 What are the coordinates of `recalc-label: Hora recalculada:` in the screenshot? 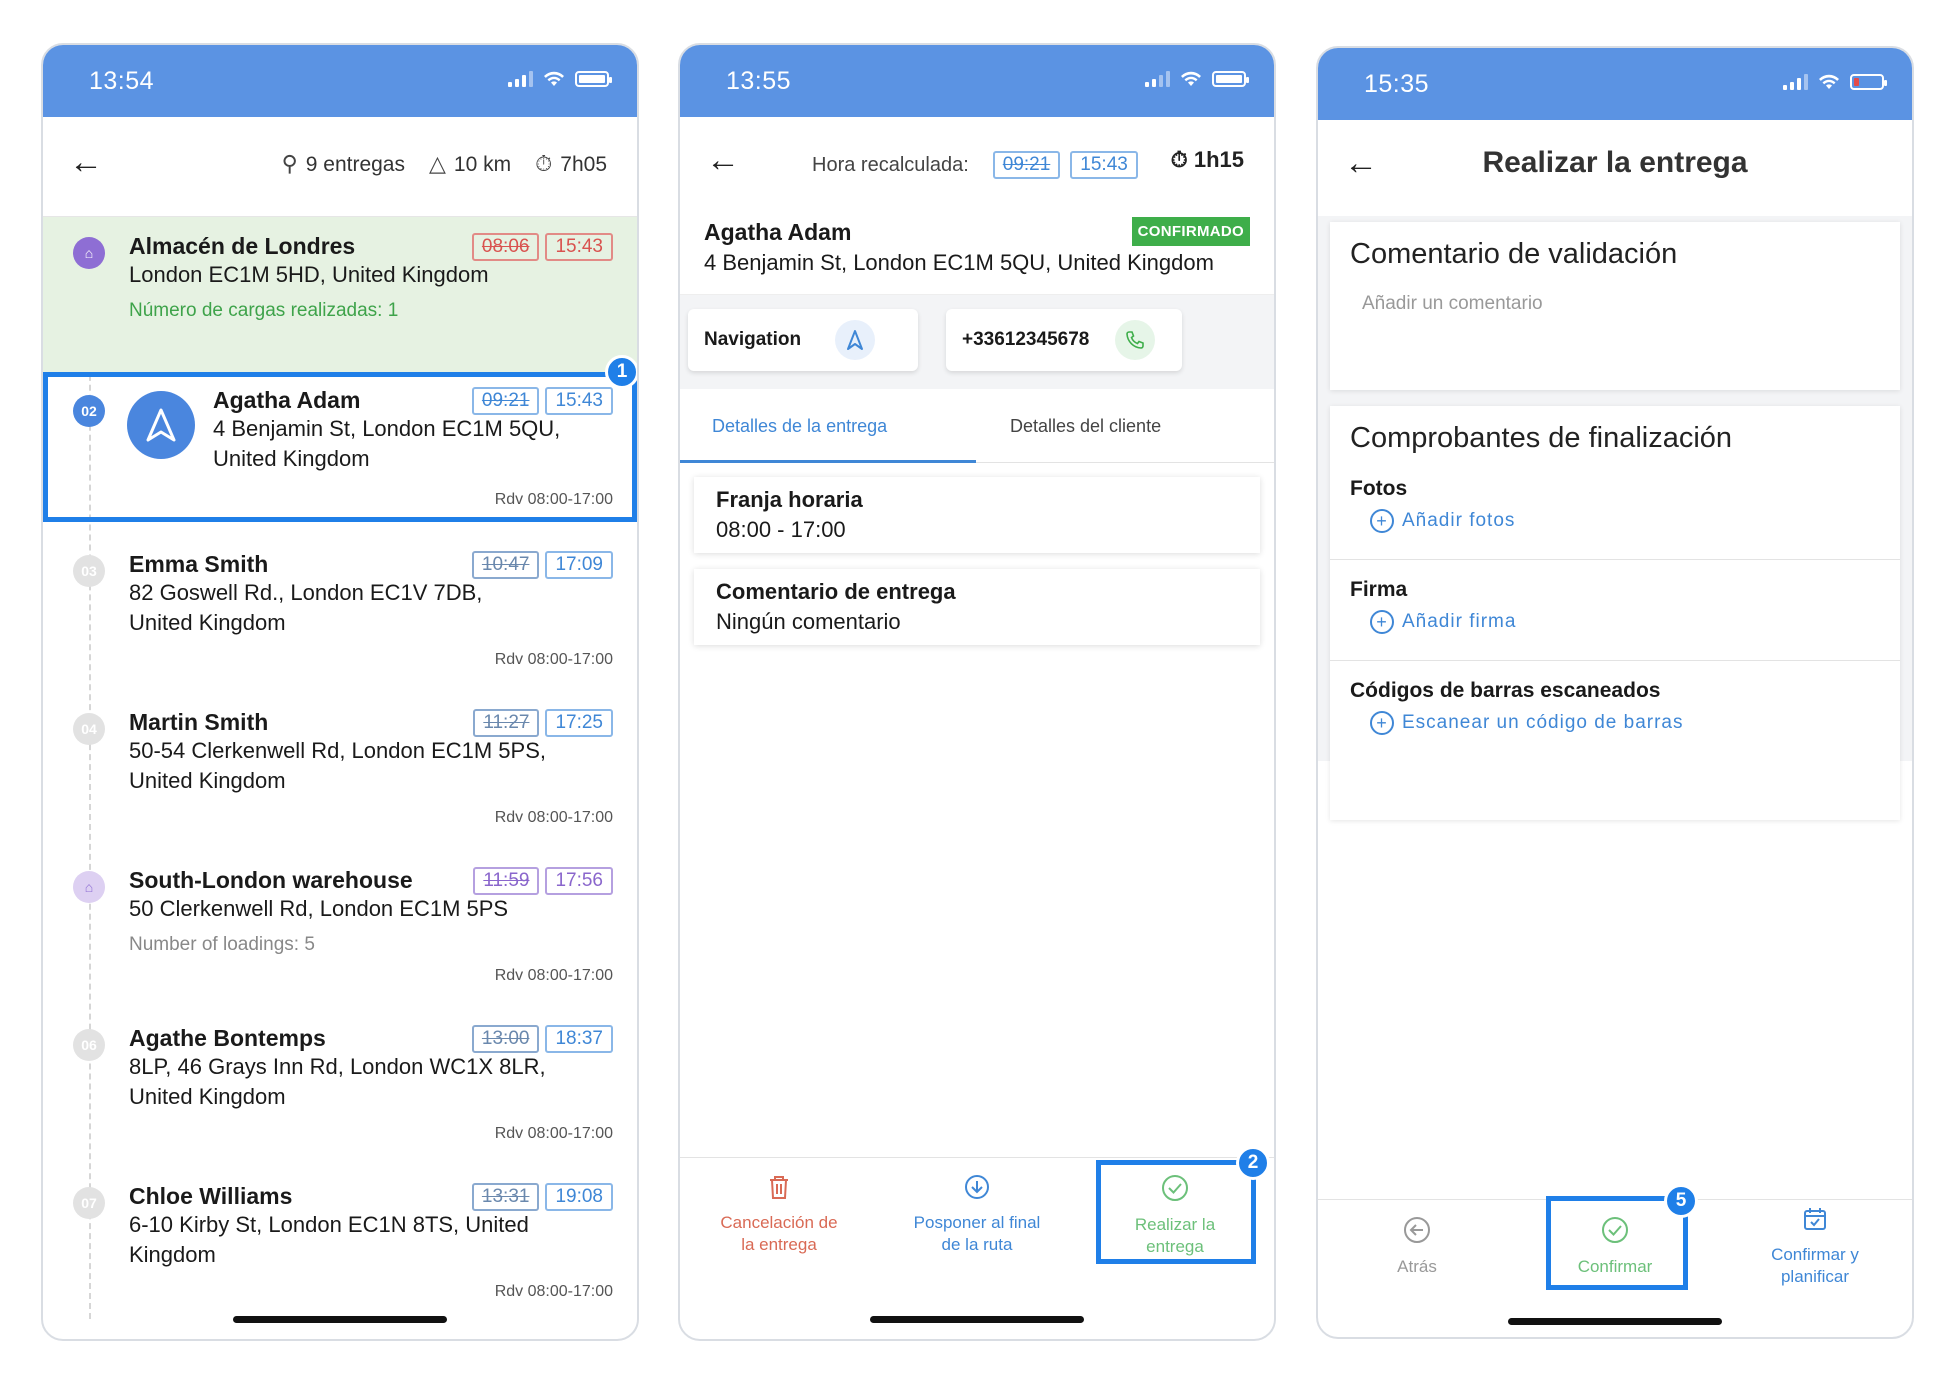 It's located at (890, 164).